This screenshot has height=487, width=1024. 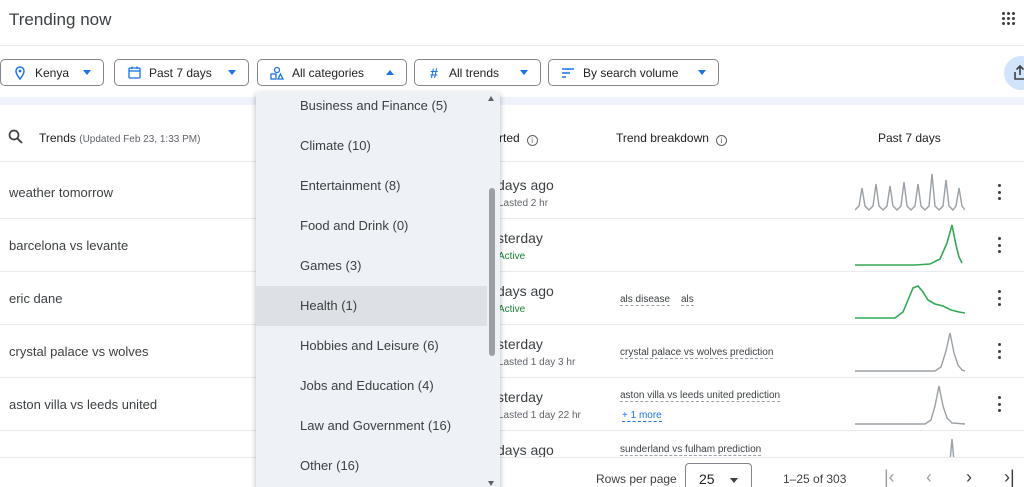 I want to click on trend-name: crystal palace vs wolves, so click(x=78, y=351).